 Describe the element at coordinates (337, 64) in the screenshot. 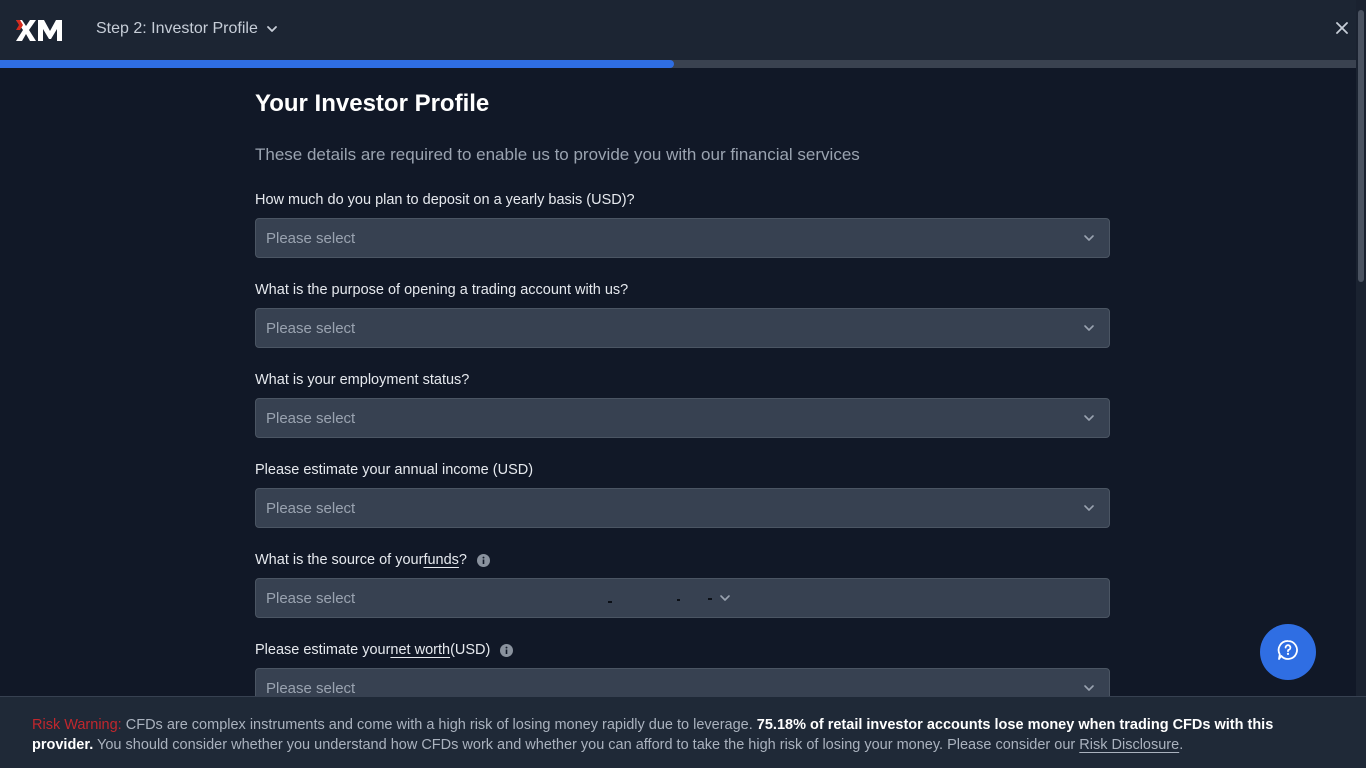

I see `progress-bar-fill` at that location.